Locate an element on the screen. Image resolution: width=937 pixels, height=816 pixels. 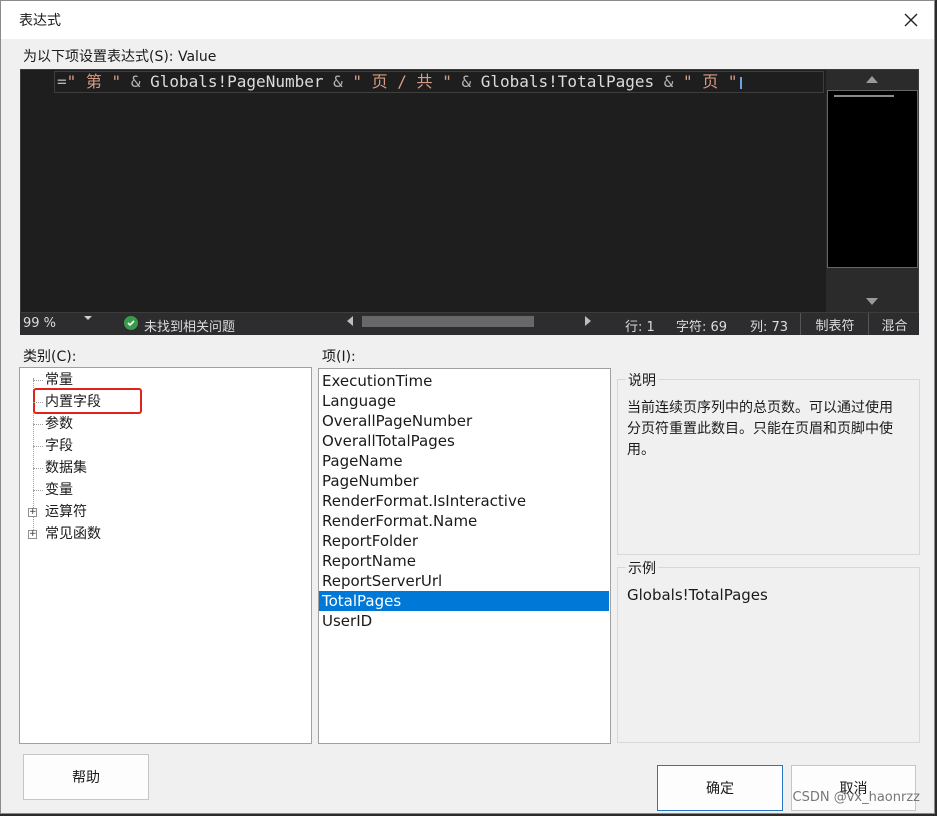
items-label: 项(I): is located at coordinates (339, 357).